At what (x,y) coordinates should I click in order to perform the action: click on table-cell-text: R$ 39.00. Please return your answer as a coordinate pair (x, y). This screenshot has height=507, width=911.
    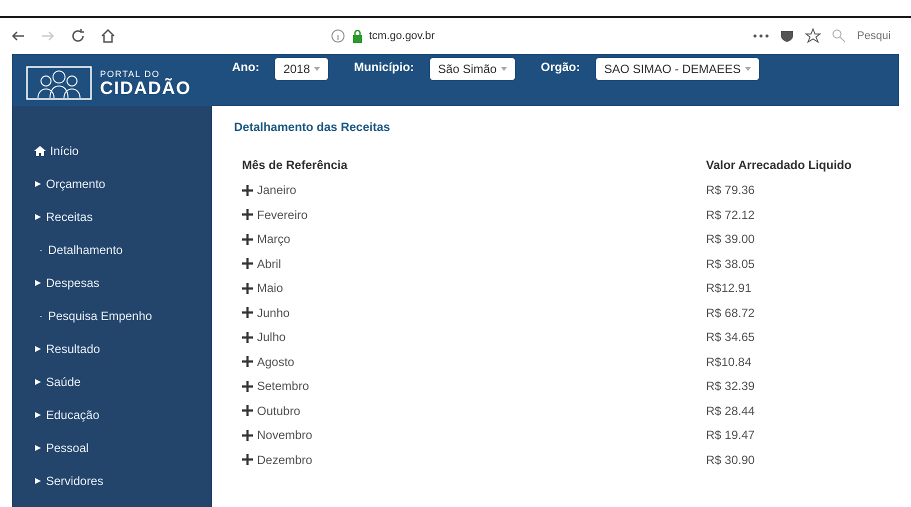
    Looking at the image, I should click on (730, 239).